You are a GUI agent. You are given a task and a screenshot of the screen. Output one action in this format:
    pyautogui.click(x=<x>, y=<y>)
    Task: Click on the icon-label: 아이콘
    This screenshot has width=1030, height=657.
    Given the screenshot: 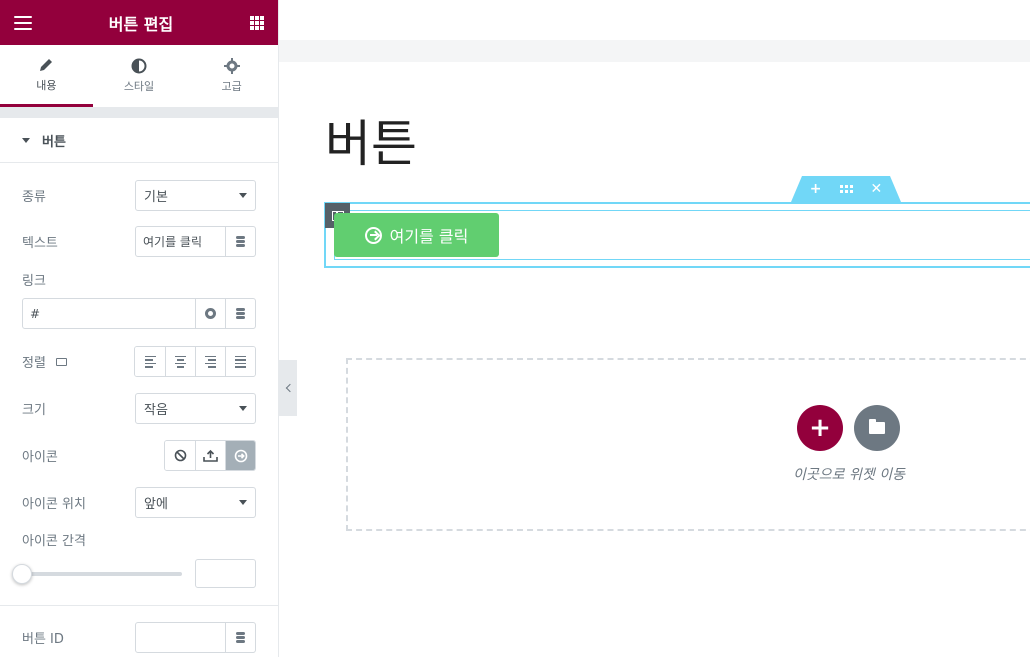 What is the action you would take?
    pyautogui.click(x=40, y=457)
    